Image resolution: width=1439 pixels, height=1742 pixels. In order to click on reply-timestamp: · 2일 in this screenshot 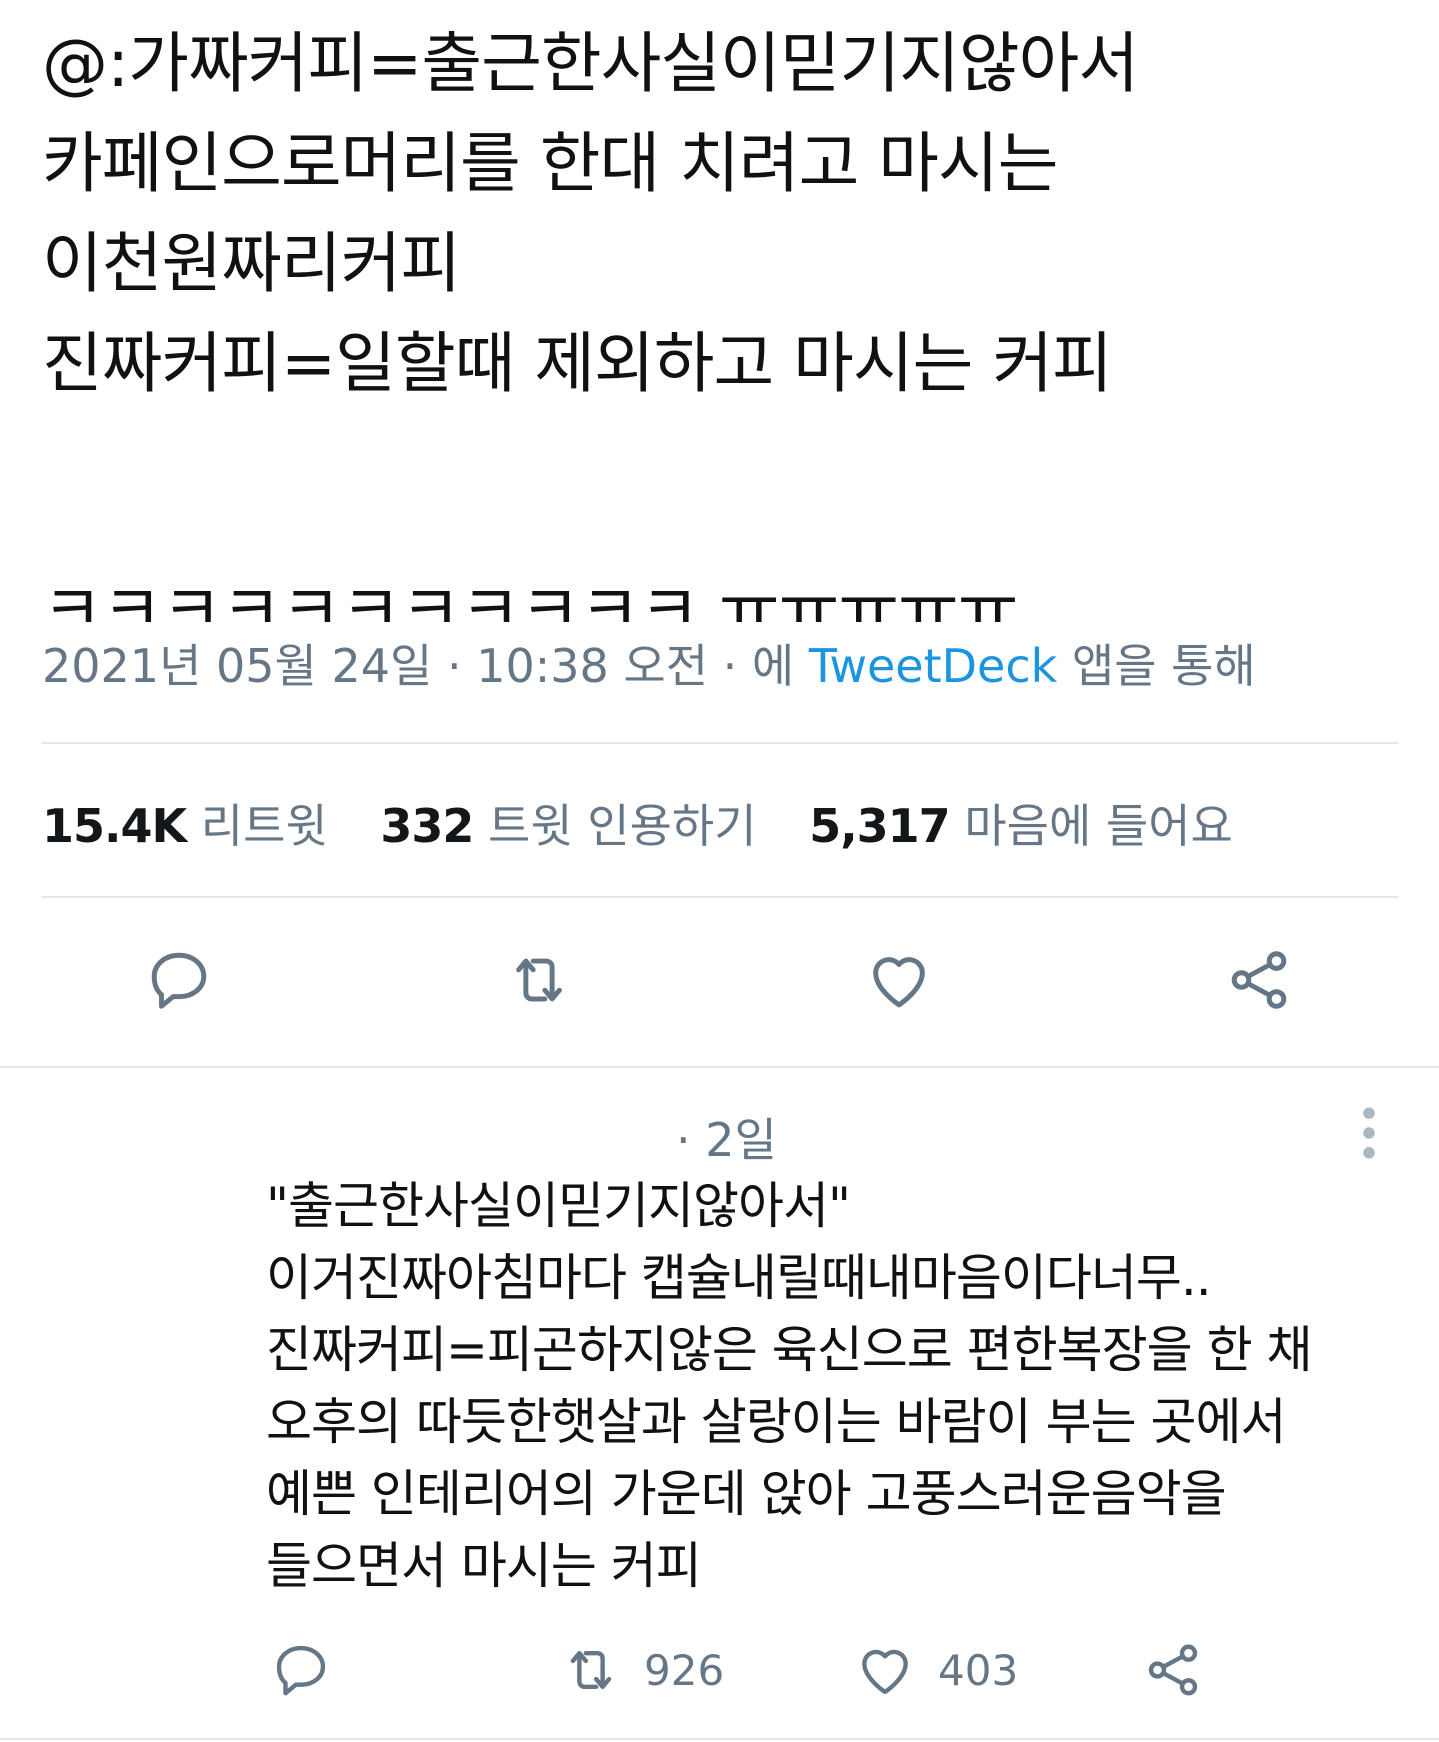, I will do `click(726, 1137)`.